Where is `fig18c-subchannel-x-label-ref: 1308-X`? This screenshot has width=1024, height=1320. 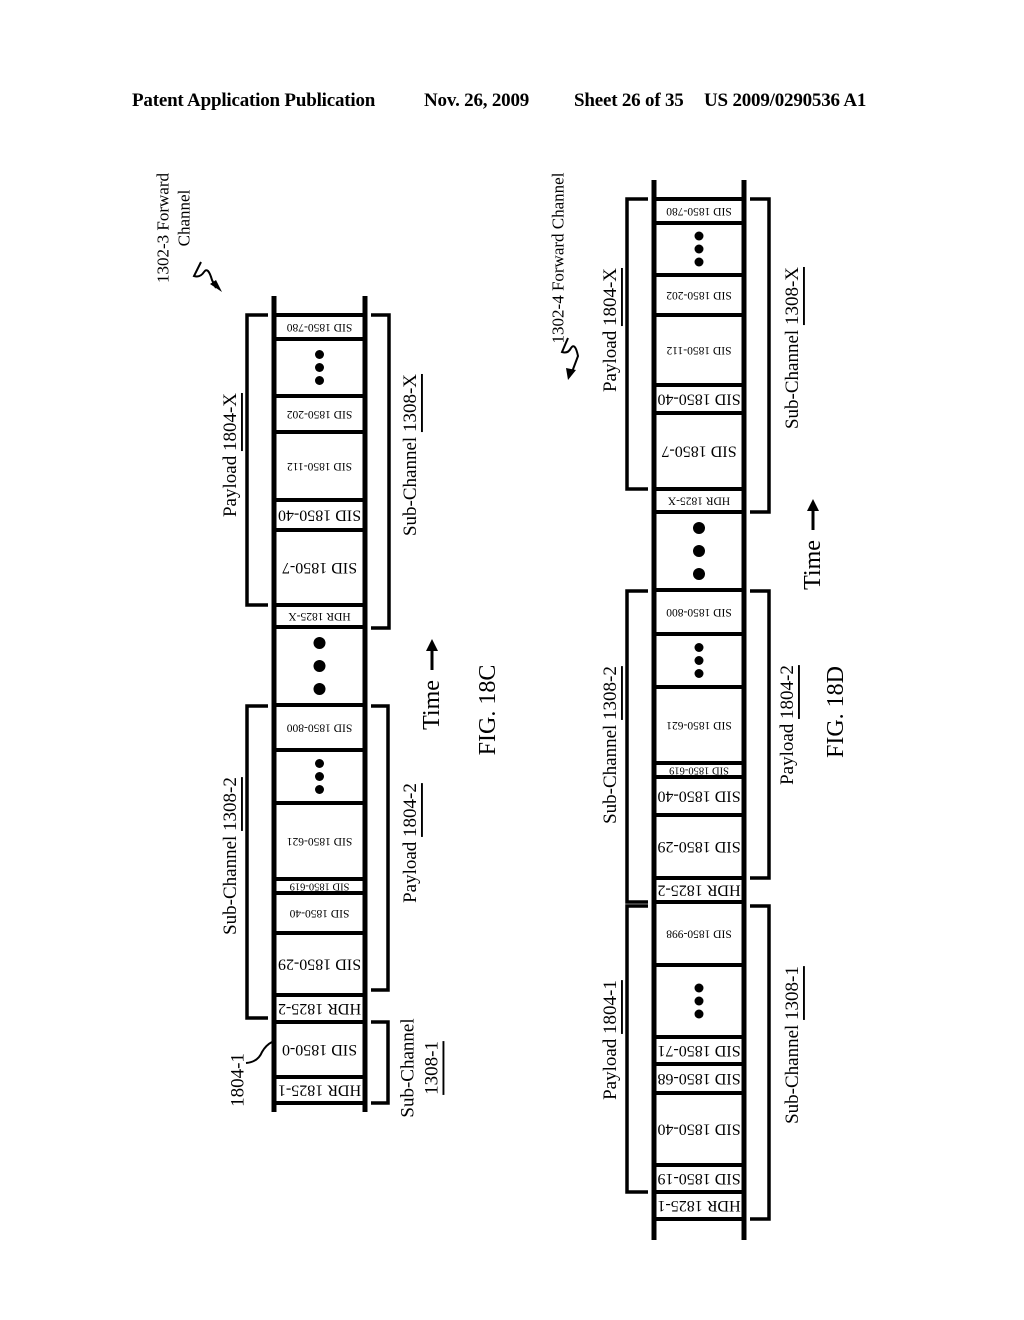 fig18c-subchannel-x-label-ref: 1308-X is located at coordinates (410, 403).